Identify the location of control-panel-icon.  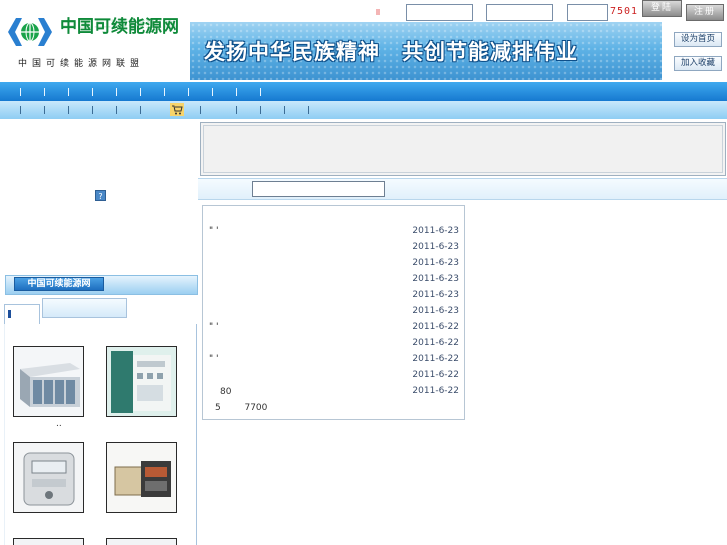
(141, 381).